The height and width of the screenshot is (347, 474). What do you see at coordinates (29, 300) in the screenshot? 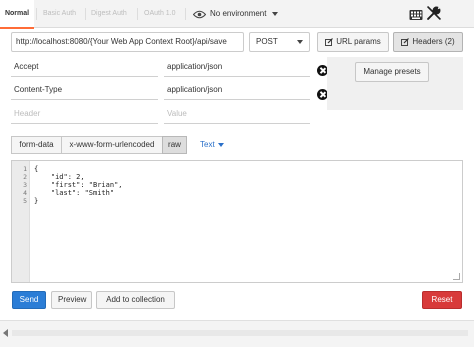
I see `send-button: Send` at bounding box center [29, 300].